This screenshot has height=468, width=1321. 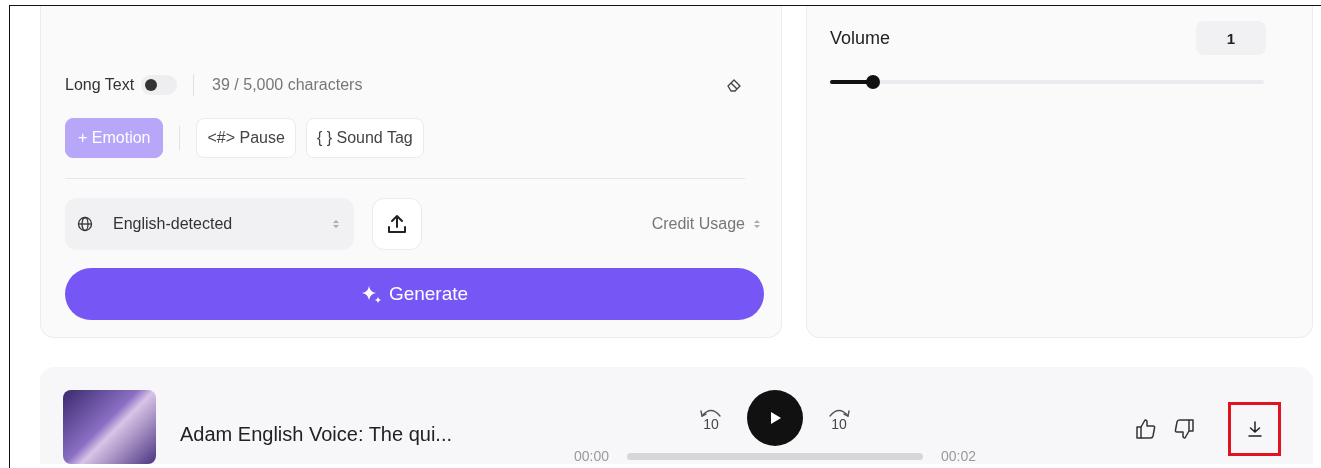 What do you see at coordinates (364, 138) in the screenshot?
I see `tag-button: { } Sound Tag` at bounding box center [364, 138].